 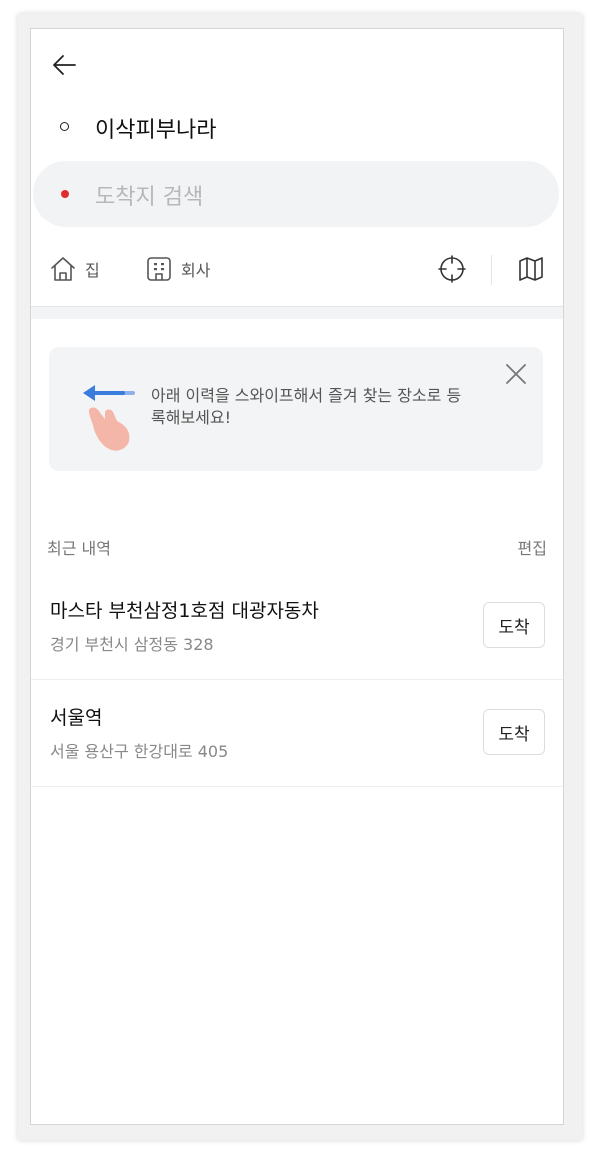 What do you see at coordinates (297, 127) in the screenshot?
I see `origin-field: 이삭피부나라` at bounding box center [297, 127].